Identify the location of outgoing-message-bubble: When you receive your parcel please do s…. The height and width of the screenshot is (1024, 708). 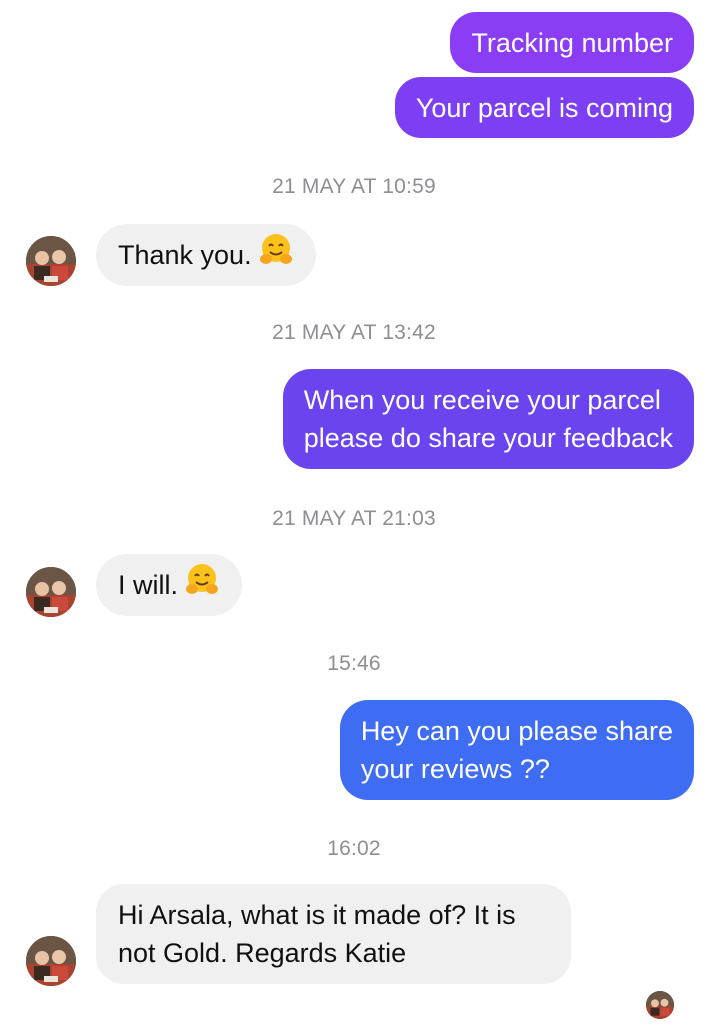
(488, 419).